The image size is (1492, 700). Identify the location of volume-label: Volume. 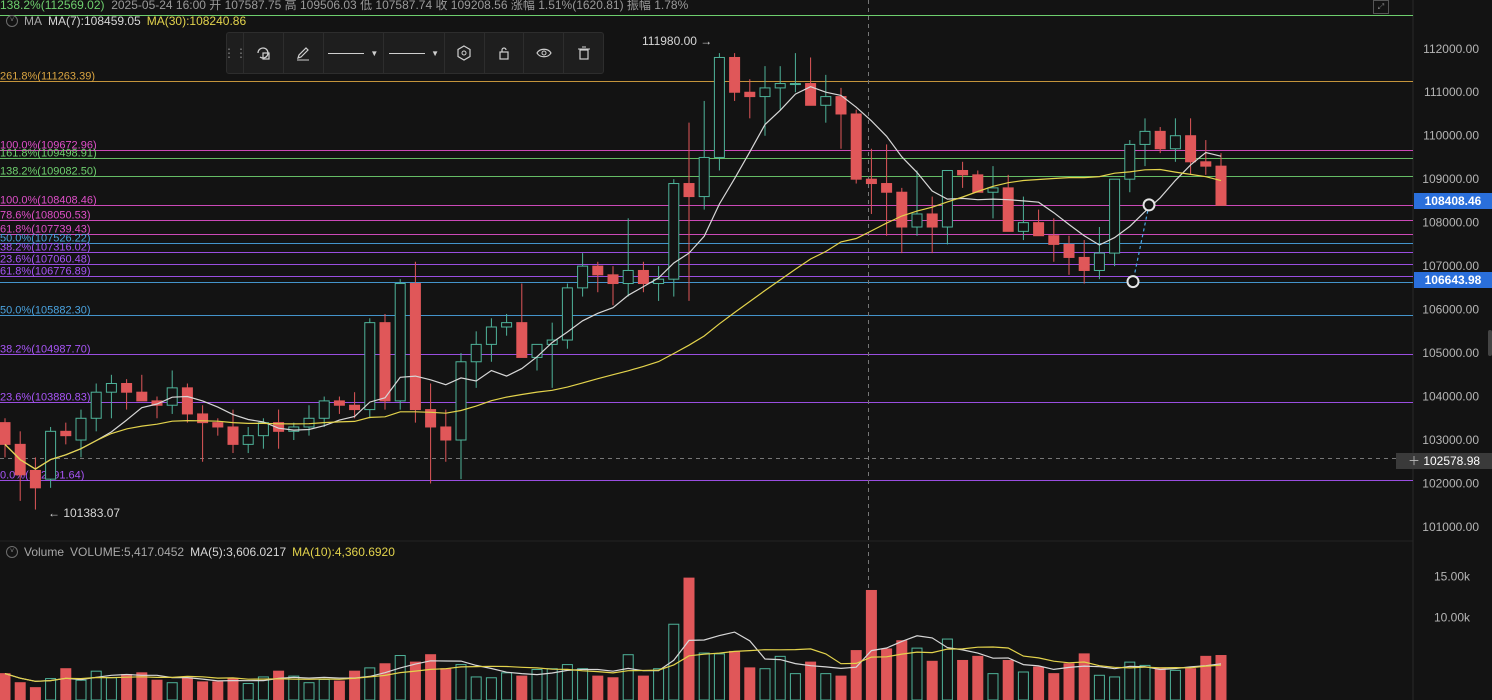
(44, 552).